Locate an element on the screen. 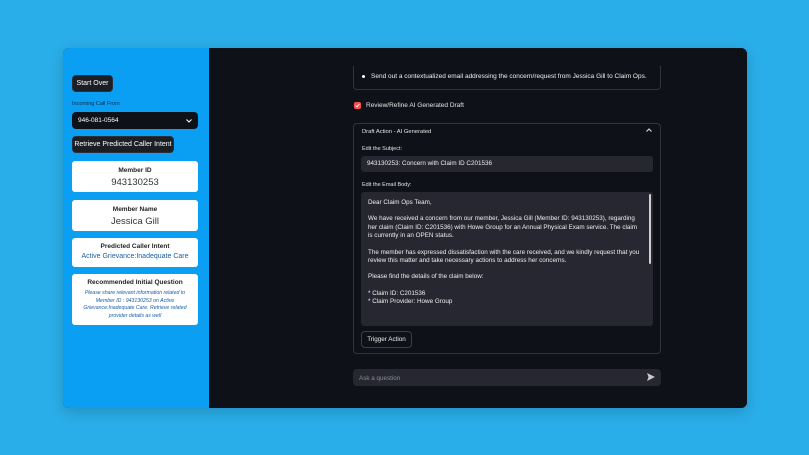 This screenshot has width=809, height=455. chat-input is located at coordinates (499, 378).